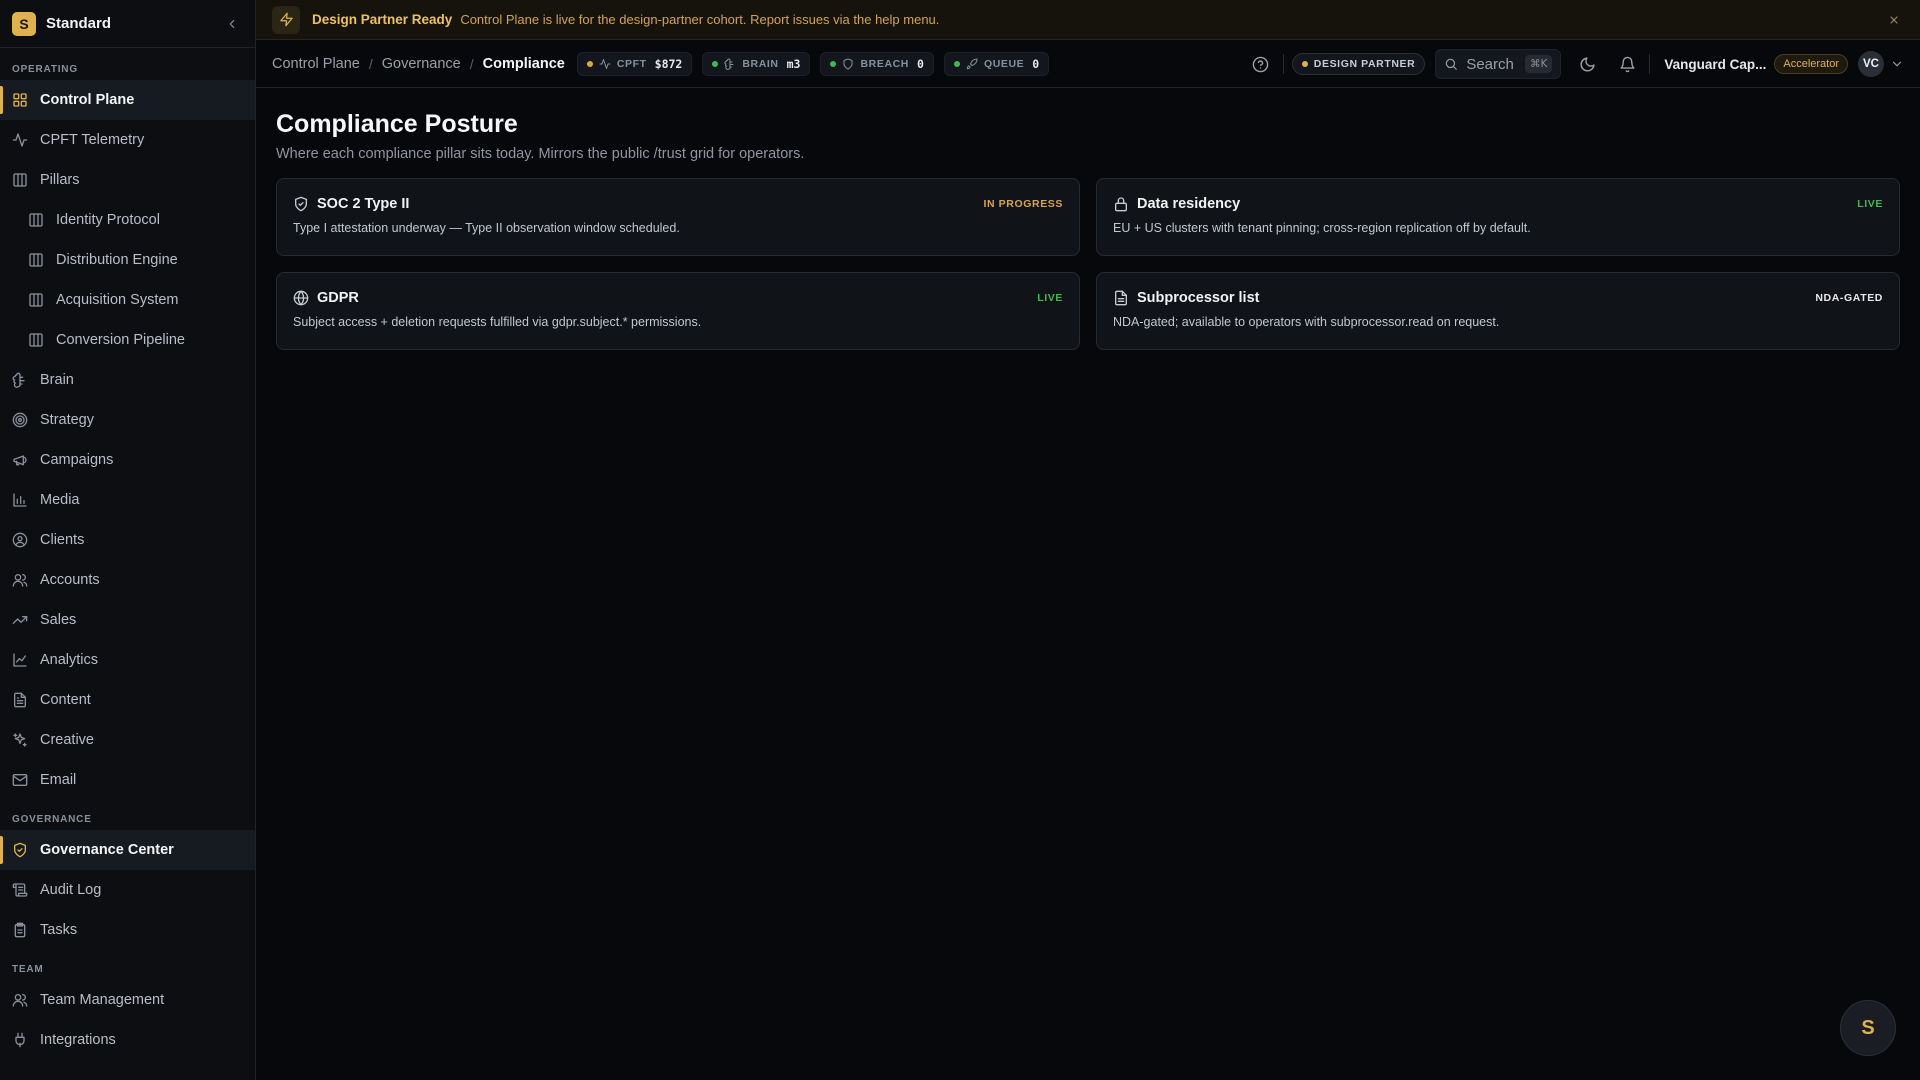  Describe the element at coordinates (28, 969) in the screenshot. I see `section-label-team: TEAM` at that location.